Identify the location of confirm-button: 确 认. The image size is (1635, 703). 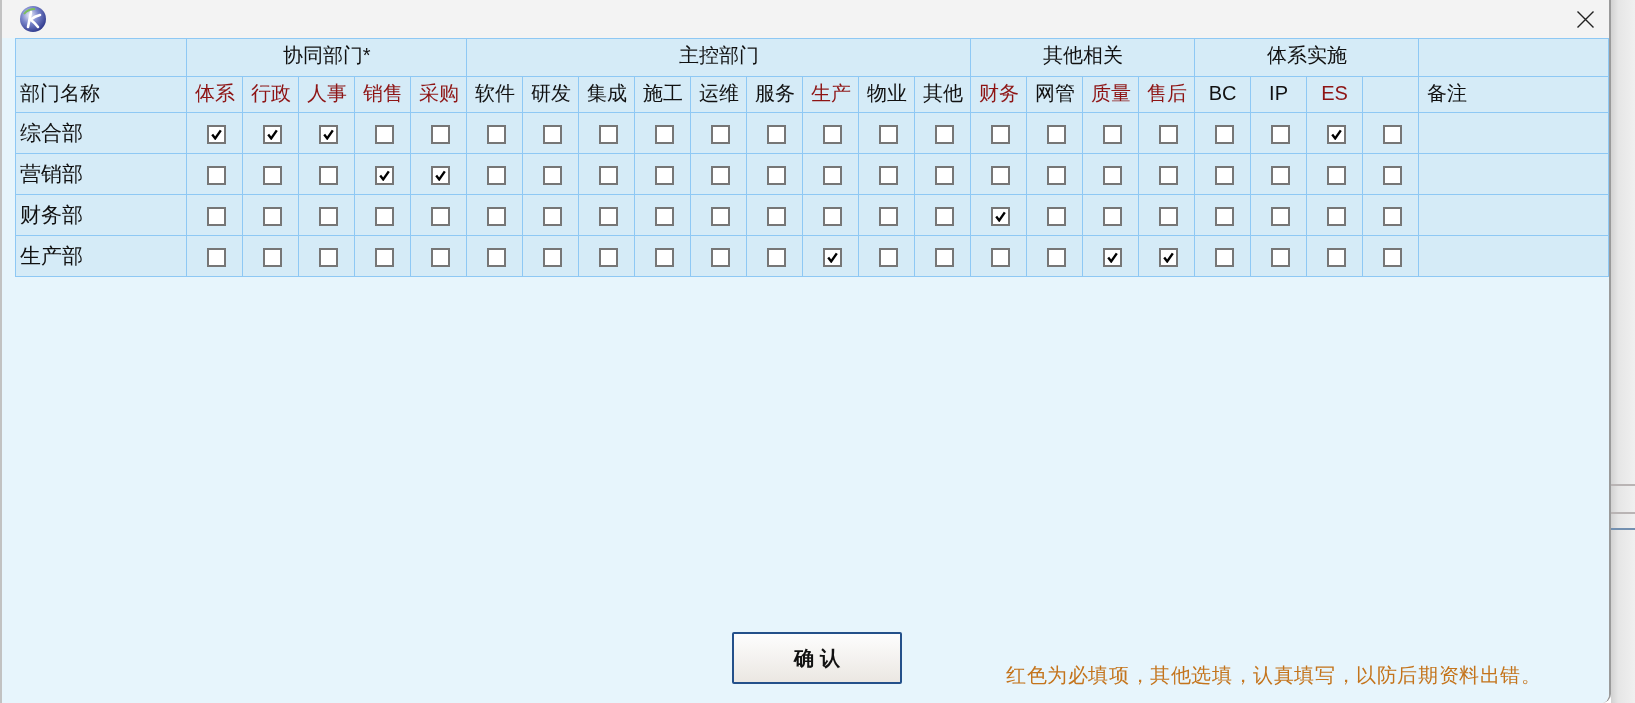
(817, 658).